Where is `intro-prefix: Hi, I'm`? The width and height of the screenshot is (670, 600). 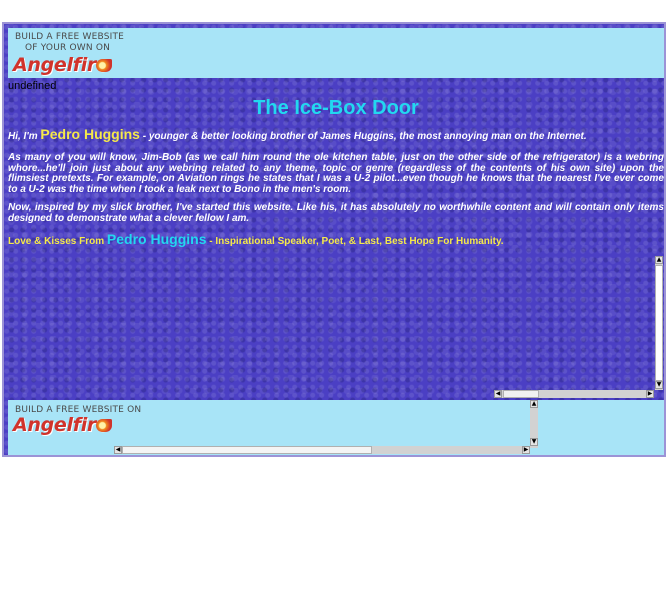 intro-prefix: Hi, I'm is located at coordinates (24, 136).